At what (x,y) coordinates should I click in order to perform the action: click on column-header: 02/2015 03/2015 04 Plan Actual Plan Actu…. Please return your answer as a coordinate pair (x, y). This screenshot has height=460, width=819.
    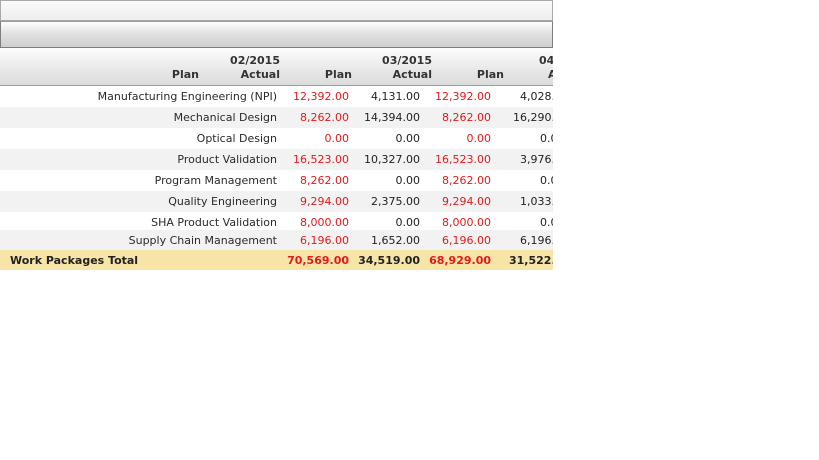
    Looking at the image, I should click on (276, 67).